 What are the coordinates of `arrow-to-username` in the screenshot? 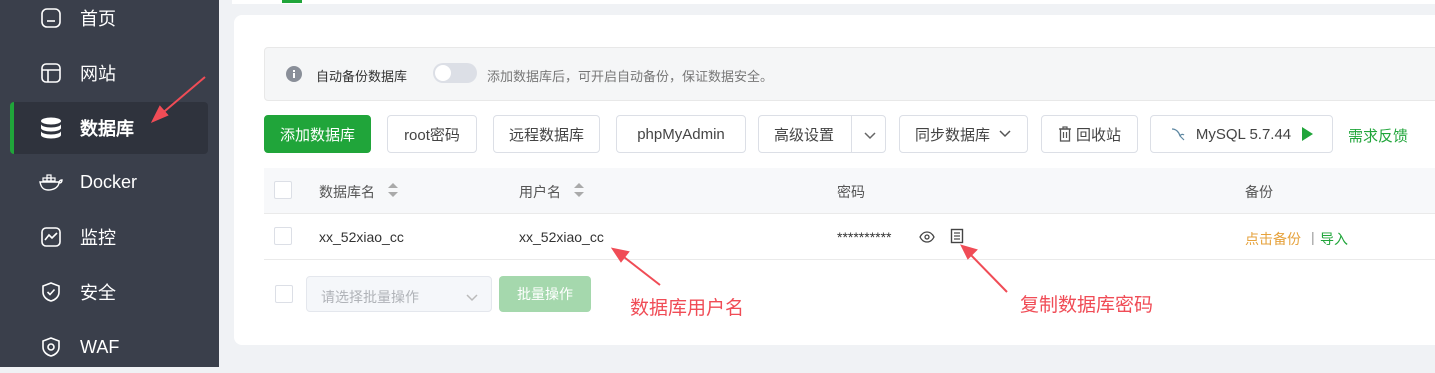 It's located at (640, 269).